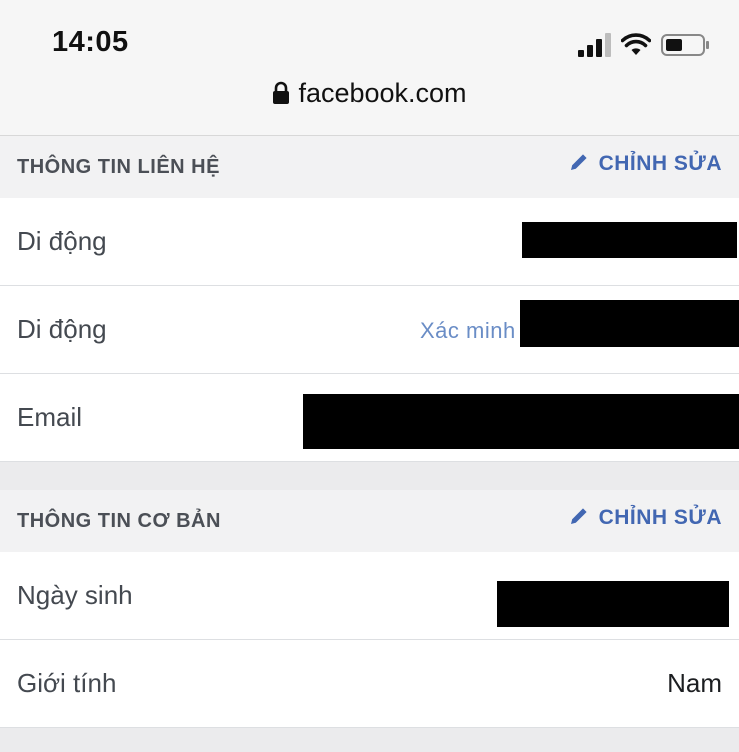 Image resolution: width=739 pixels, height=752 pixels. I want to click on row-value: Nam, so click(694, 683).